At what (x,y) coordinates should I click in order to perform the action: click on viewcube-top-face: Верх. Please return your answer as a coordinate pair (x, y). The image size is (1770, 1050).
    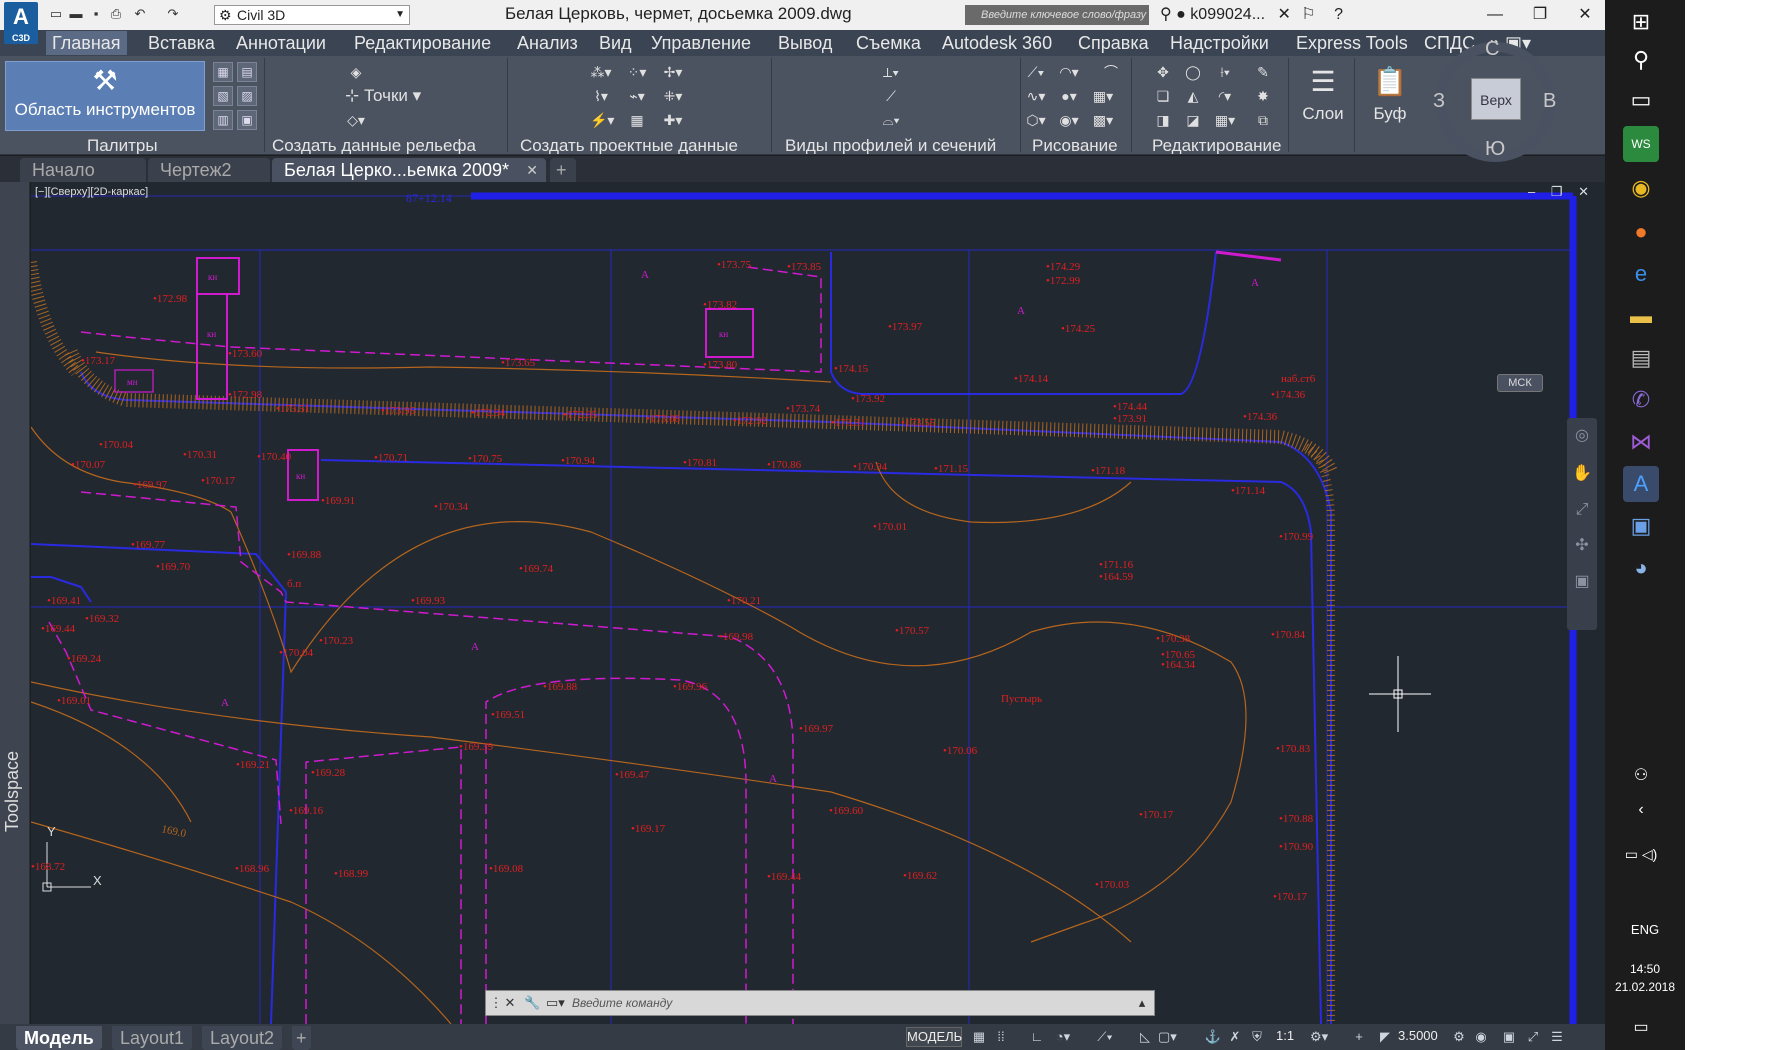
    Looking at the image, I should click on (1496, 99).